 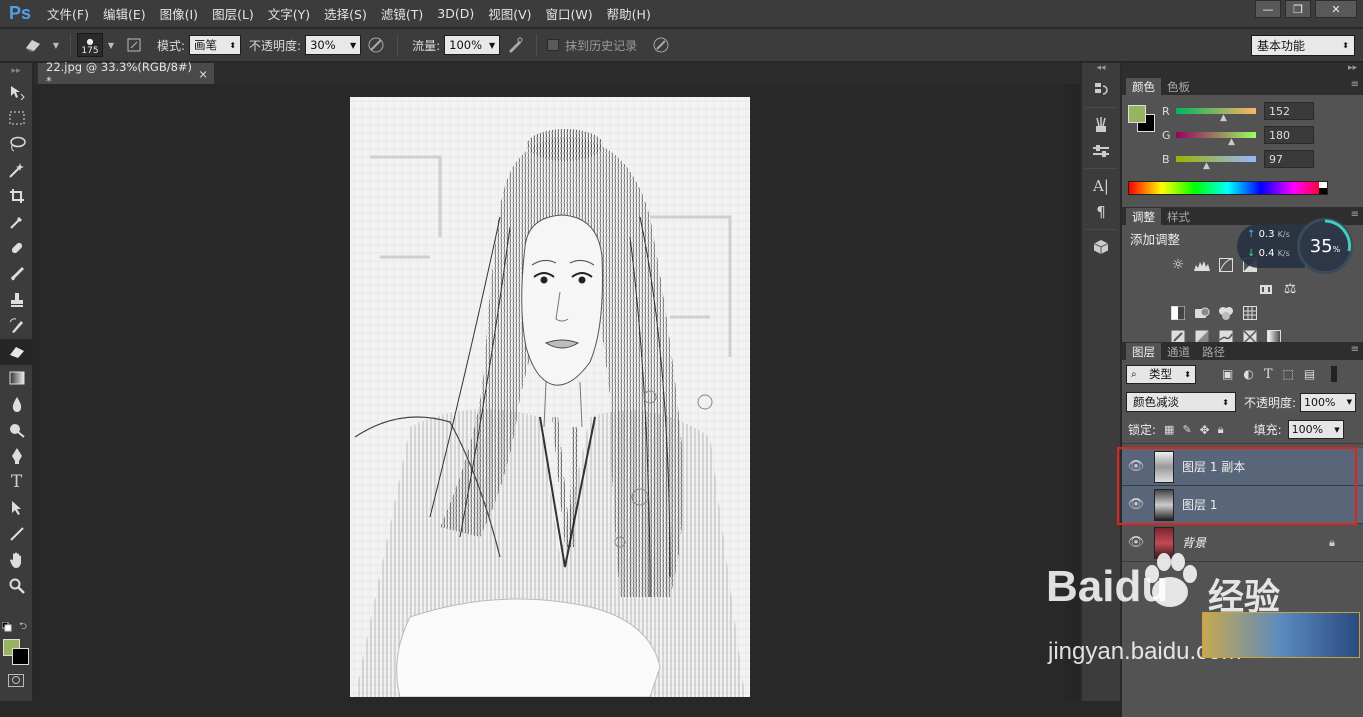 What do you see at coordinates (1216, 163) in the screenshot?
I see `blue-slider: ▲` at bounding box center [1216, 163].